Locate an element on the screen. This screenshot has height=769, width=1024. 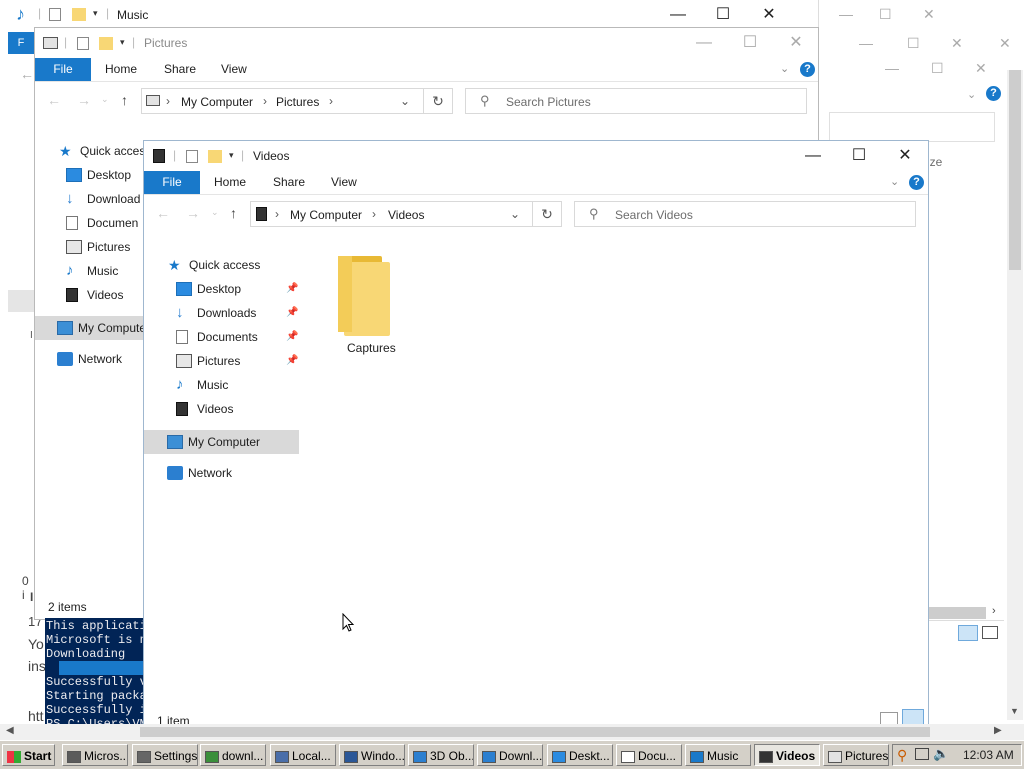
network-icon is located at coordinates (175, 473).